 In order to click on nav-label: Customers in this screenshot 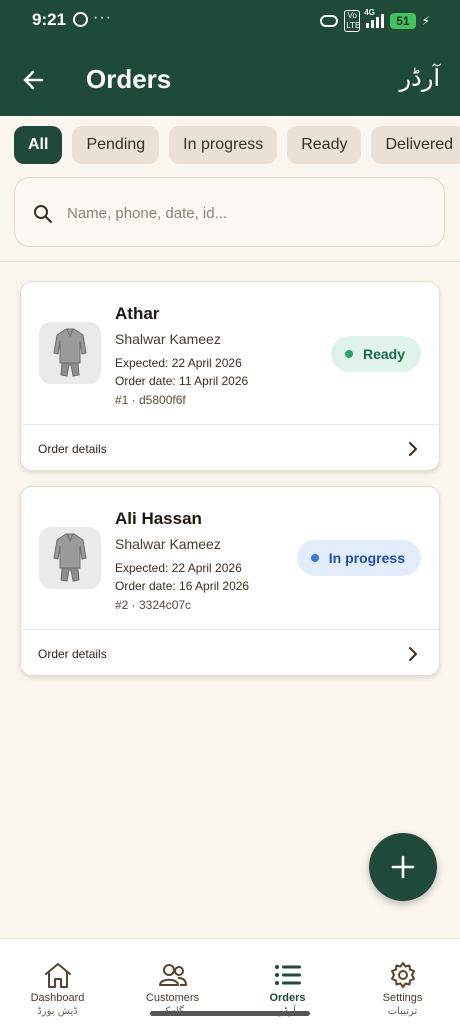, I will do `click(172, 998)`.